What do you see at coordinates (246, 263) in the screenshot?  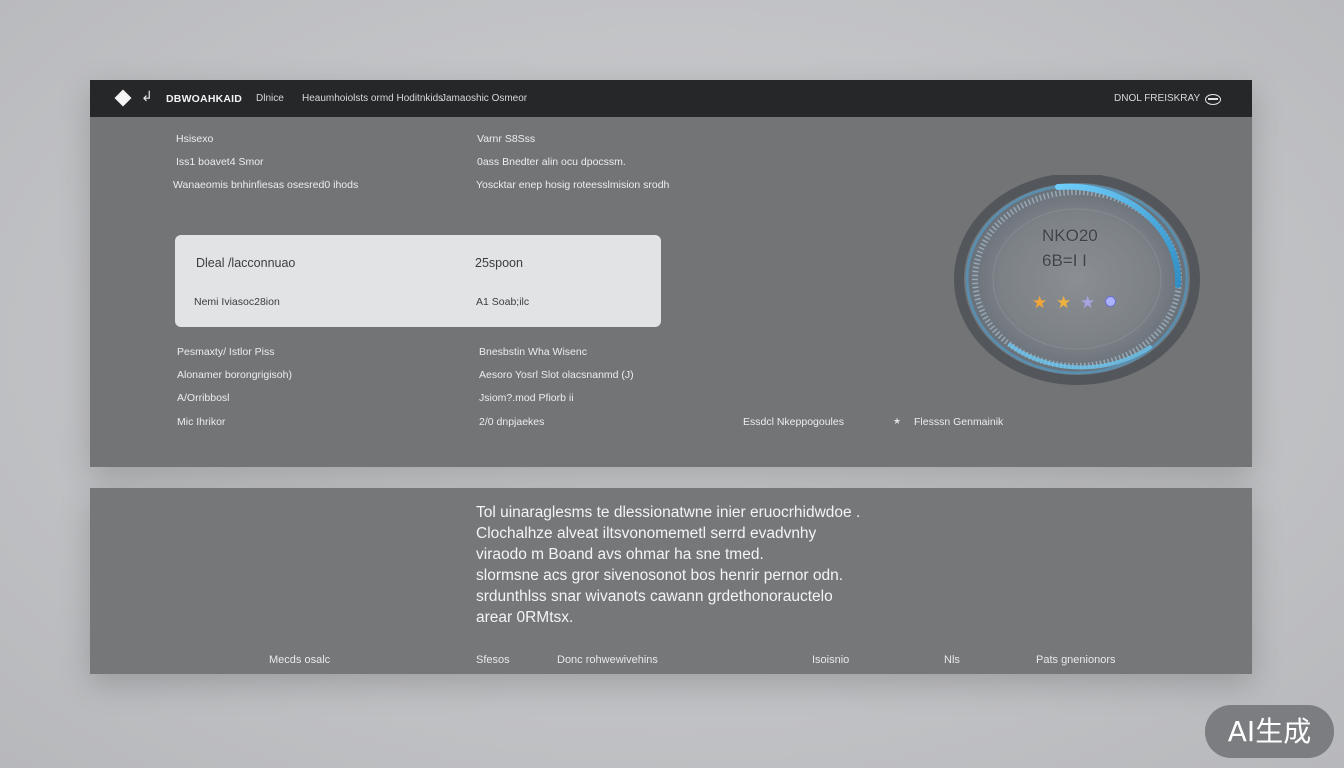 I see `card-label-1: Dleal /lacconnuao` at bounding box center [246, 263].